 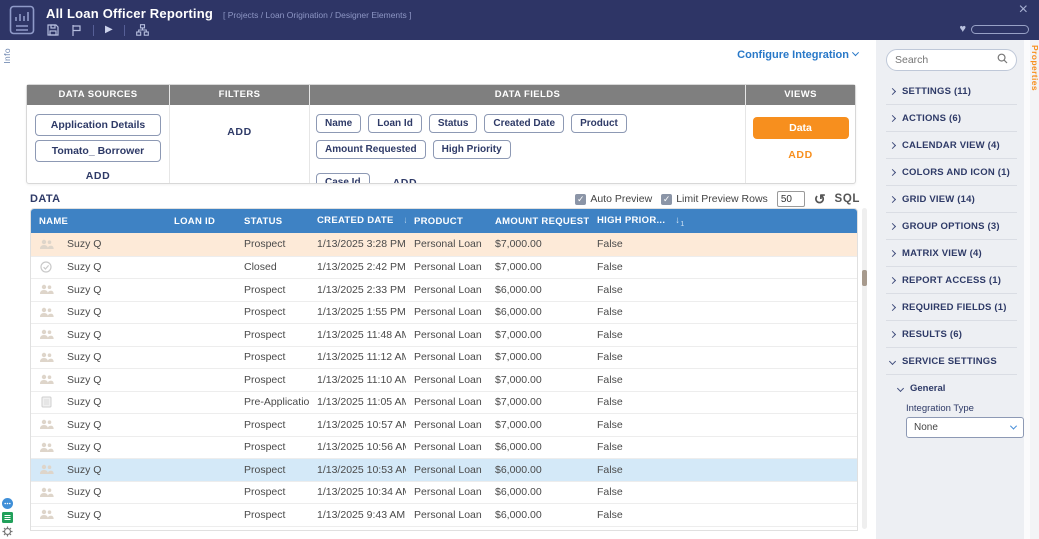 What do you see at coordinates (76, 30) in the screenshot?
I see `flag-icon` at bounding box center [76, 30].